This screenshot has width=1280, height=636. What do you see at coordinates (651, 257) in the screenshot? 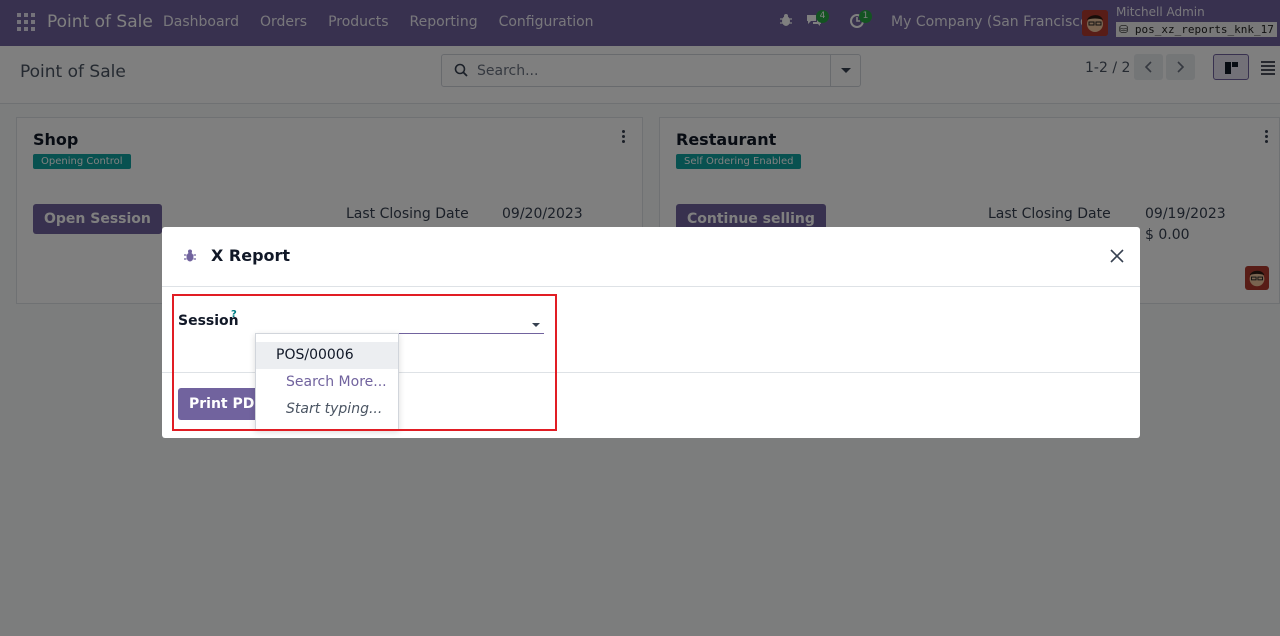
I see `modal-header: X Report` at bounding box center [651, 257].